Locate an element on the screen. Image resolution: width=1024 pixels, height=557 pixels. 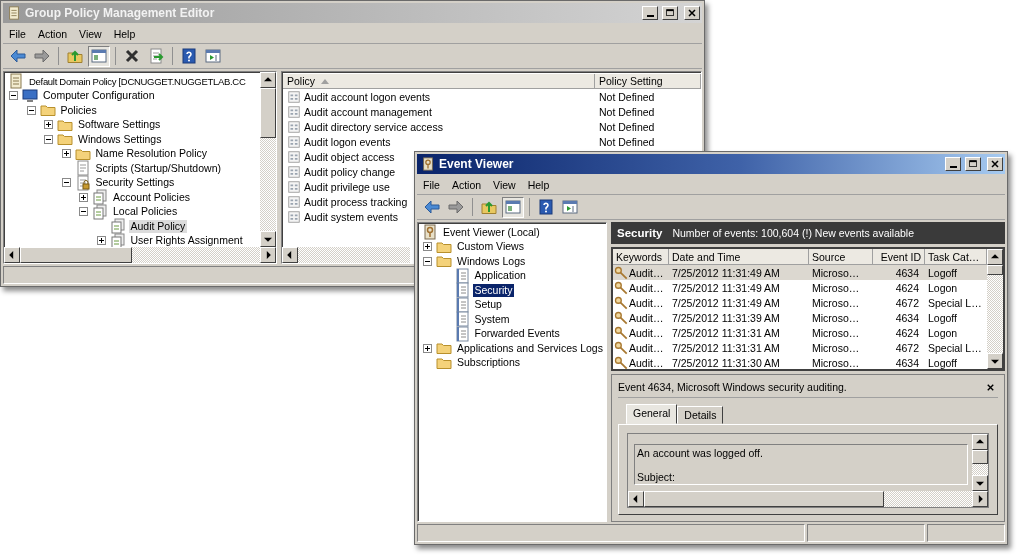
tree-item: Setup is located at coordinates (488, 305).